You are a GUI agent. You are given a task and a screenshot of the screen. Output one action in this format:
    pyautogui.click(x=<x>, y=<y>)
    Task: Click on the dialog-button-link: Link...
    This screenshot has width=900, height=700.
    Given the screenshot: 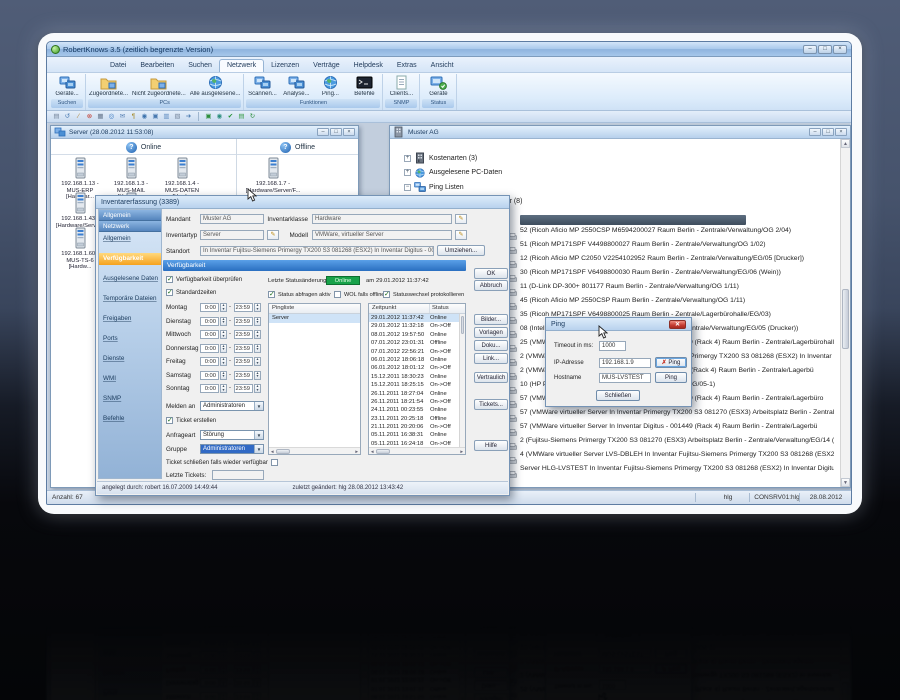 What is the action you would take?
    pyautogui.click(x=491, y=358)
    